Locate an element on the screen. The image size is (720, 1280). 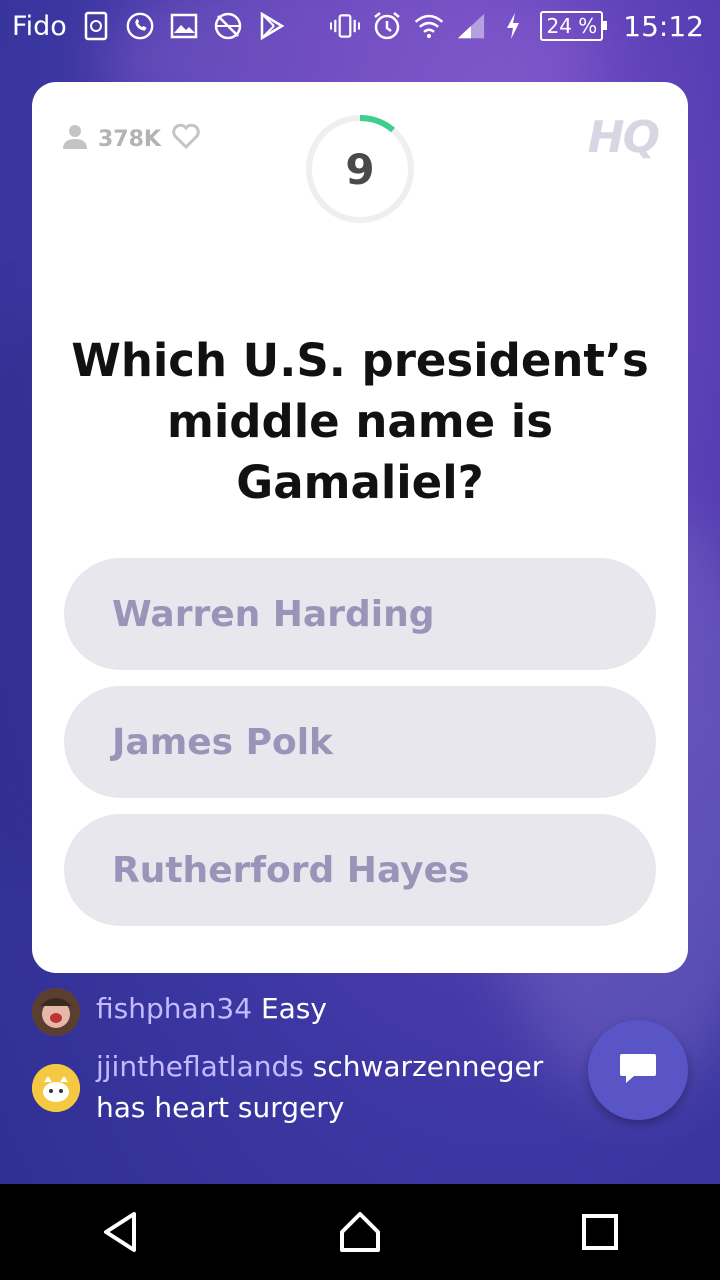
clock: 15:12 is located at coordinates (663, 26).